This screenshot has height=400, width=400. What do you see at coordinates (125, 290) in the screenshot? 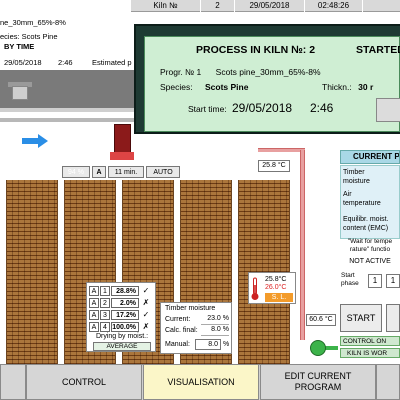
I see `sensor-value: 28.8%` at bounding box center [125, 290].